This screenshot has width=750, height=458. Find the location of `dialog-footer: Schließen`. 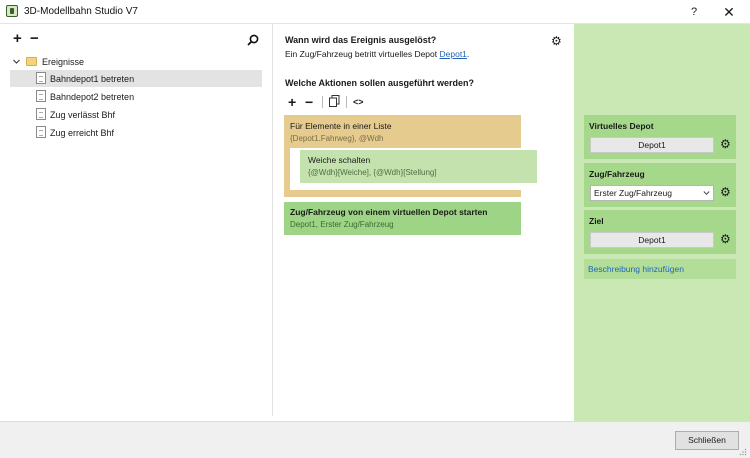

dialog-footer: Schließen is located at coordinates (375, 439).